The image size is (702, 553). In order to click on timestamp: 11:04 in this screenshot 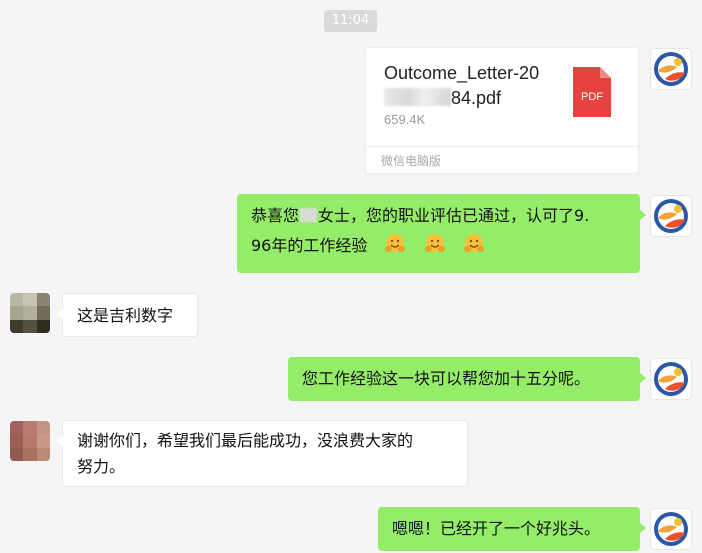, I will do `click(350, 21)`.